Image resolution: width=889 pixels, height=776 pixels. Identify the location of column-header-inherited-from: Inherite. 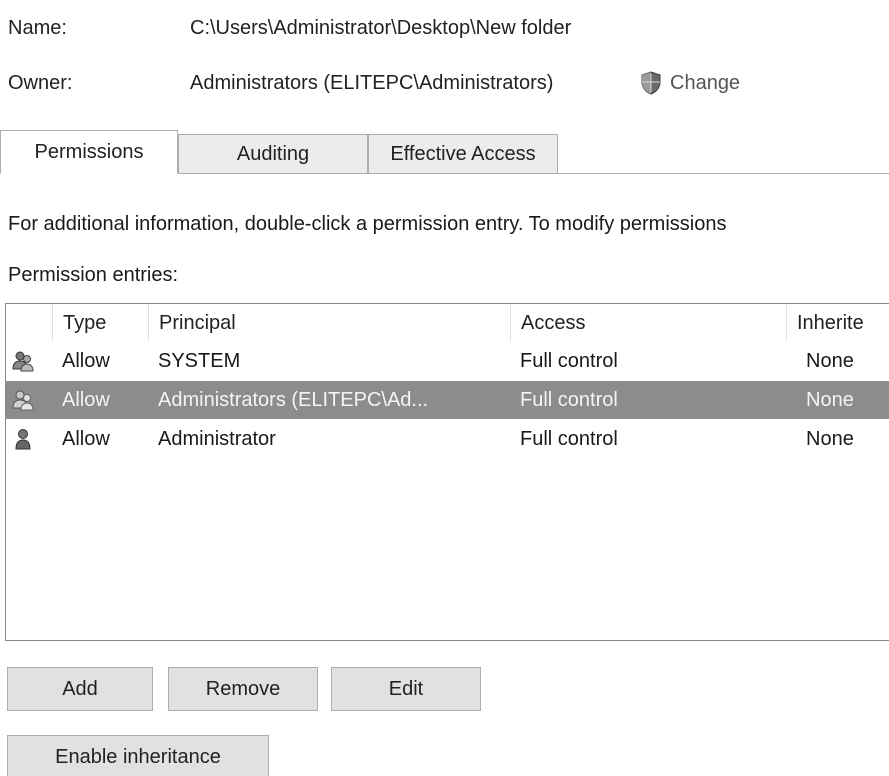
(837, 323).